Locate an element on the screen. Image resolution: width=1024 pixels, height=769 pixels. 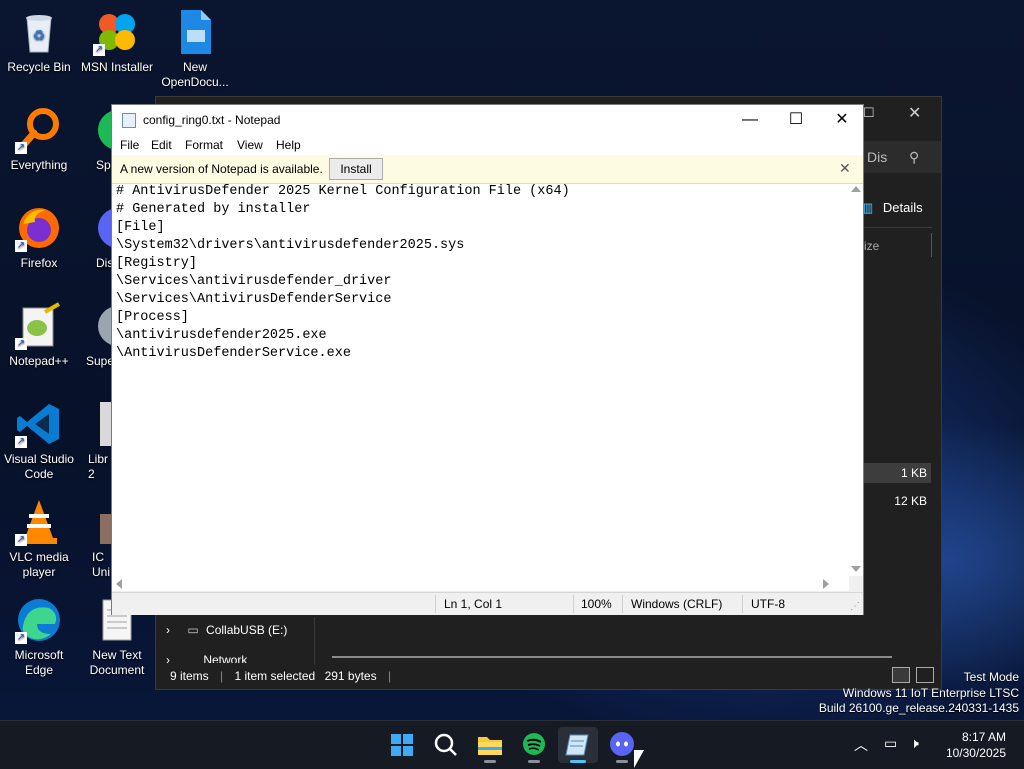
maximize-icon: ☐ is located at coordinates (796, 119).